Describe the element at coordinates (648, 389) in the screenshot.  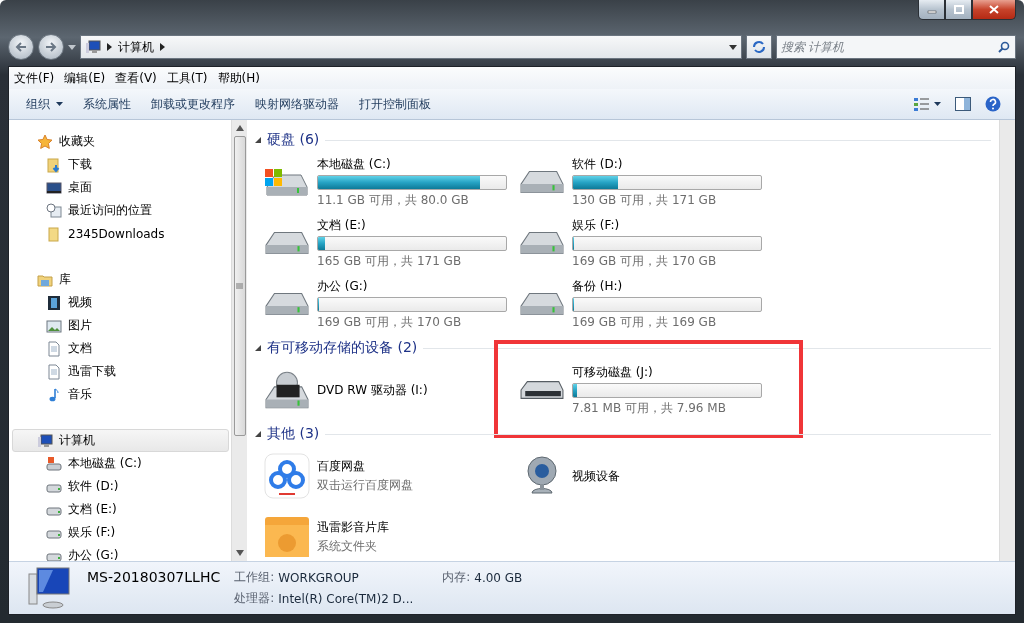
I see `drive-item: 可移动磁盘 (J:) 7.81 MB 可用，共 7.96 MB` at that location.